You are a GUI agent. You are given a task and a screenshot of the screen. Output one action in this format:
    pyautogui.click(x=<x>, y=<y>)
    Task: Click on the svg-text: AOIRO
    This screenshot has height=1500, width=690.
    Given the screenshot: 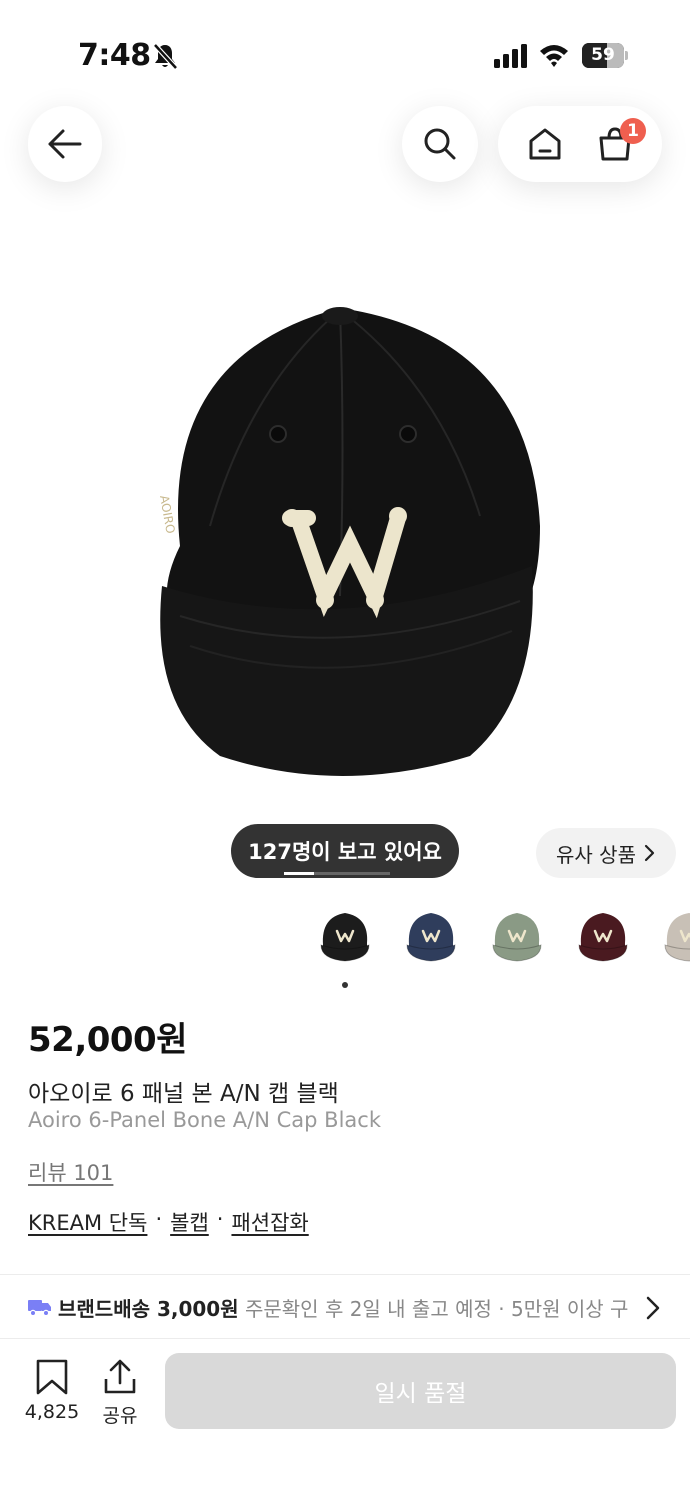 What is the action you would take?
    pyautogui.click(x=167, y=514)
    